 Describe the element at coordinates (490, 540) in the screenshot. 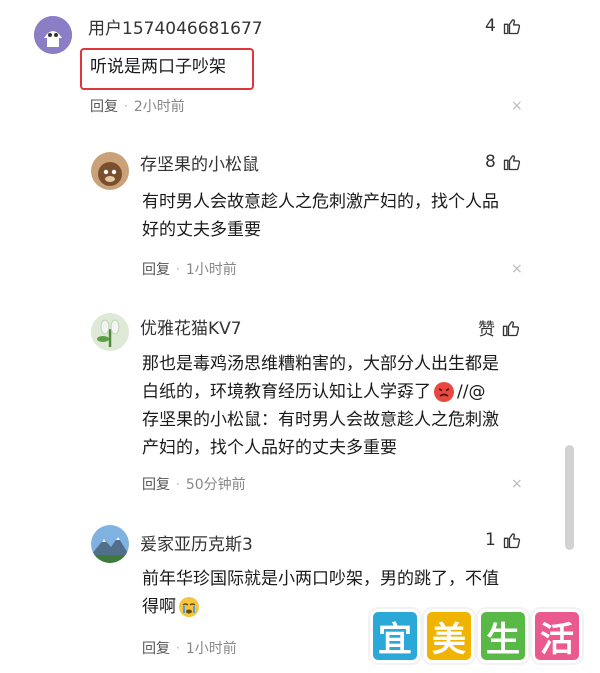

I see `like-count: 1` at that location.